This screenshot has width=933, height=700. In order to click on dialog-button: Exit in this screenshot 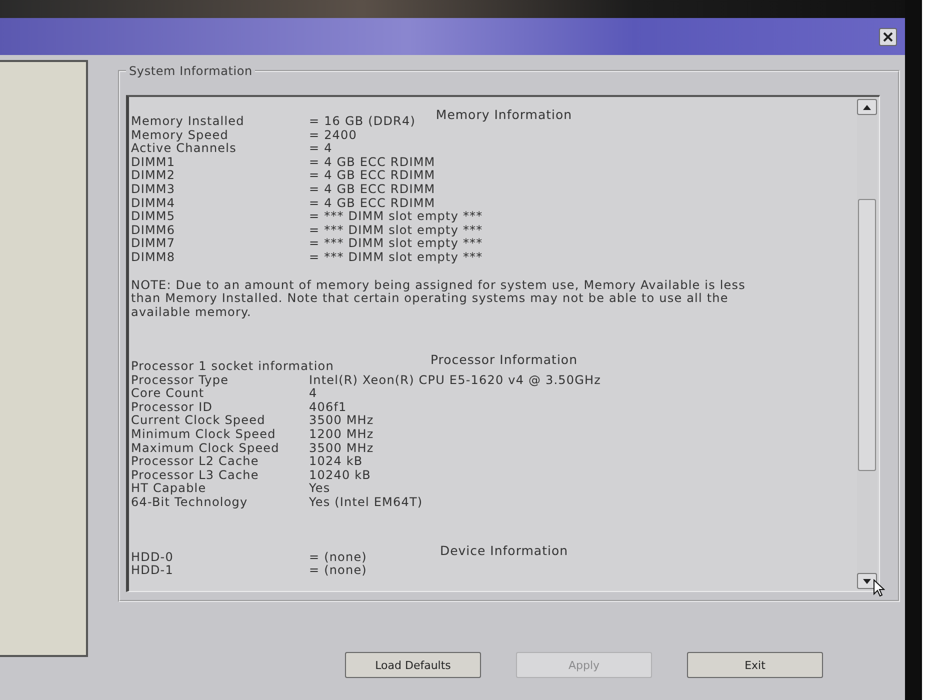, I will do `click(755, 665)`.